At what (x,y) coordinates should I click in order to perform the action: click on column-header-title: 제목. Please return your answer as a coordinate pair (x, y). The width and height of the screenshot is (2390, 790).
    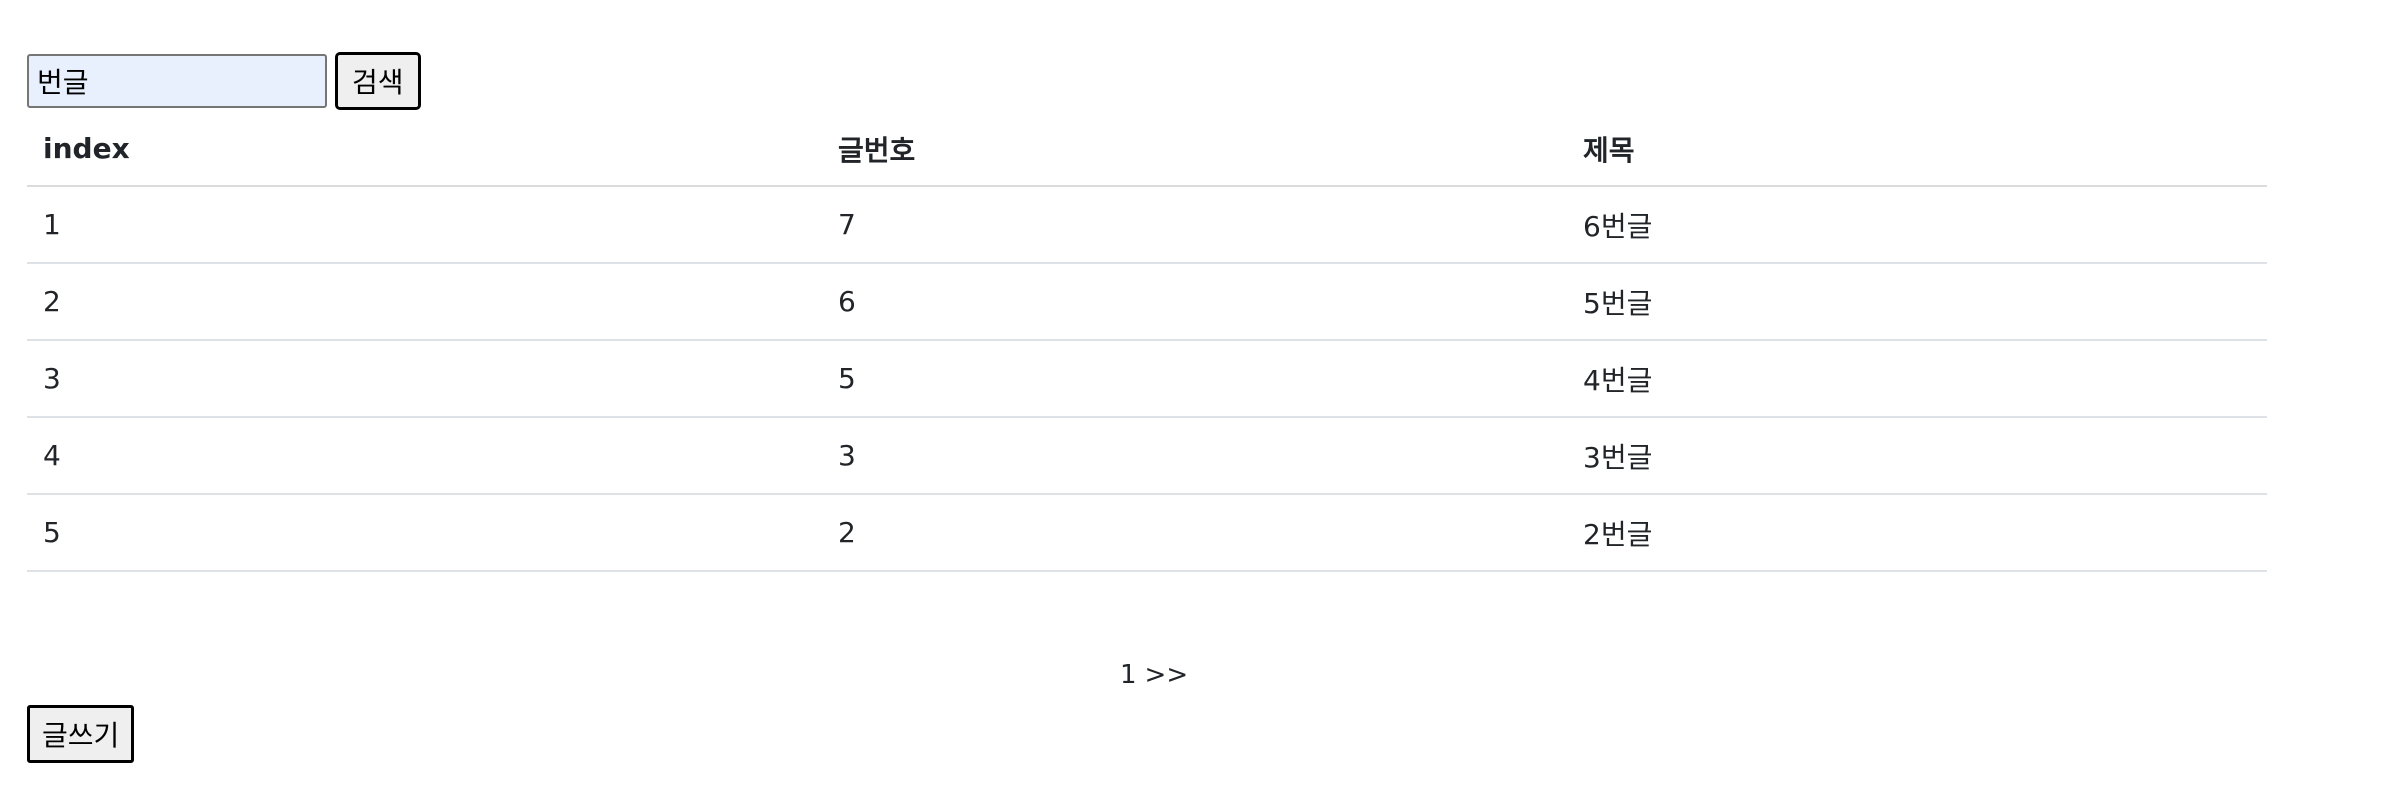
    Looking at the image, I should click on (1917, 149).